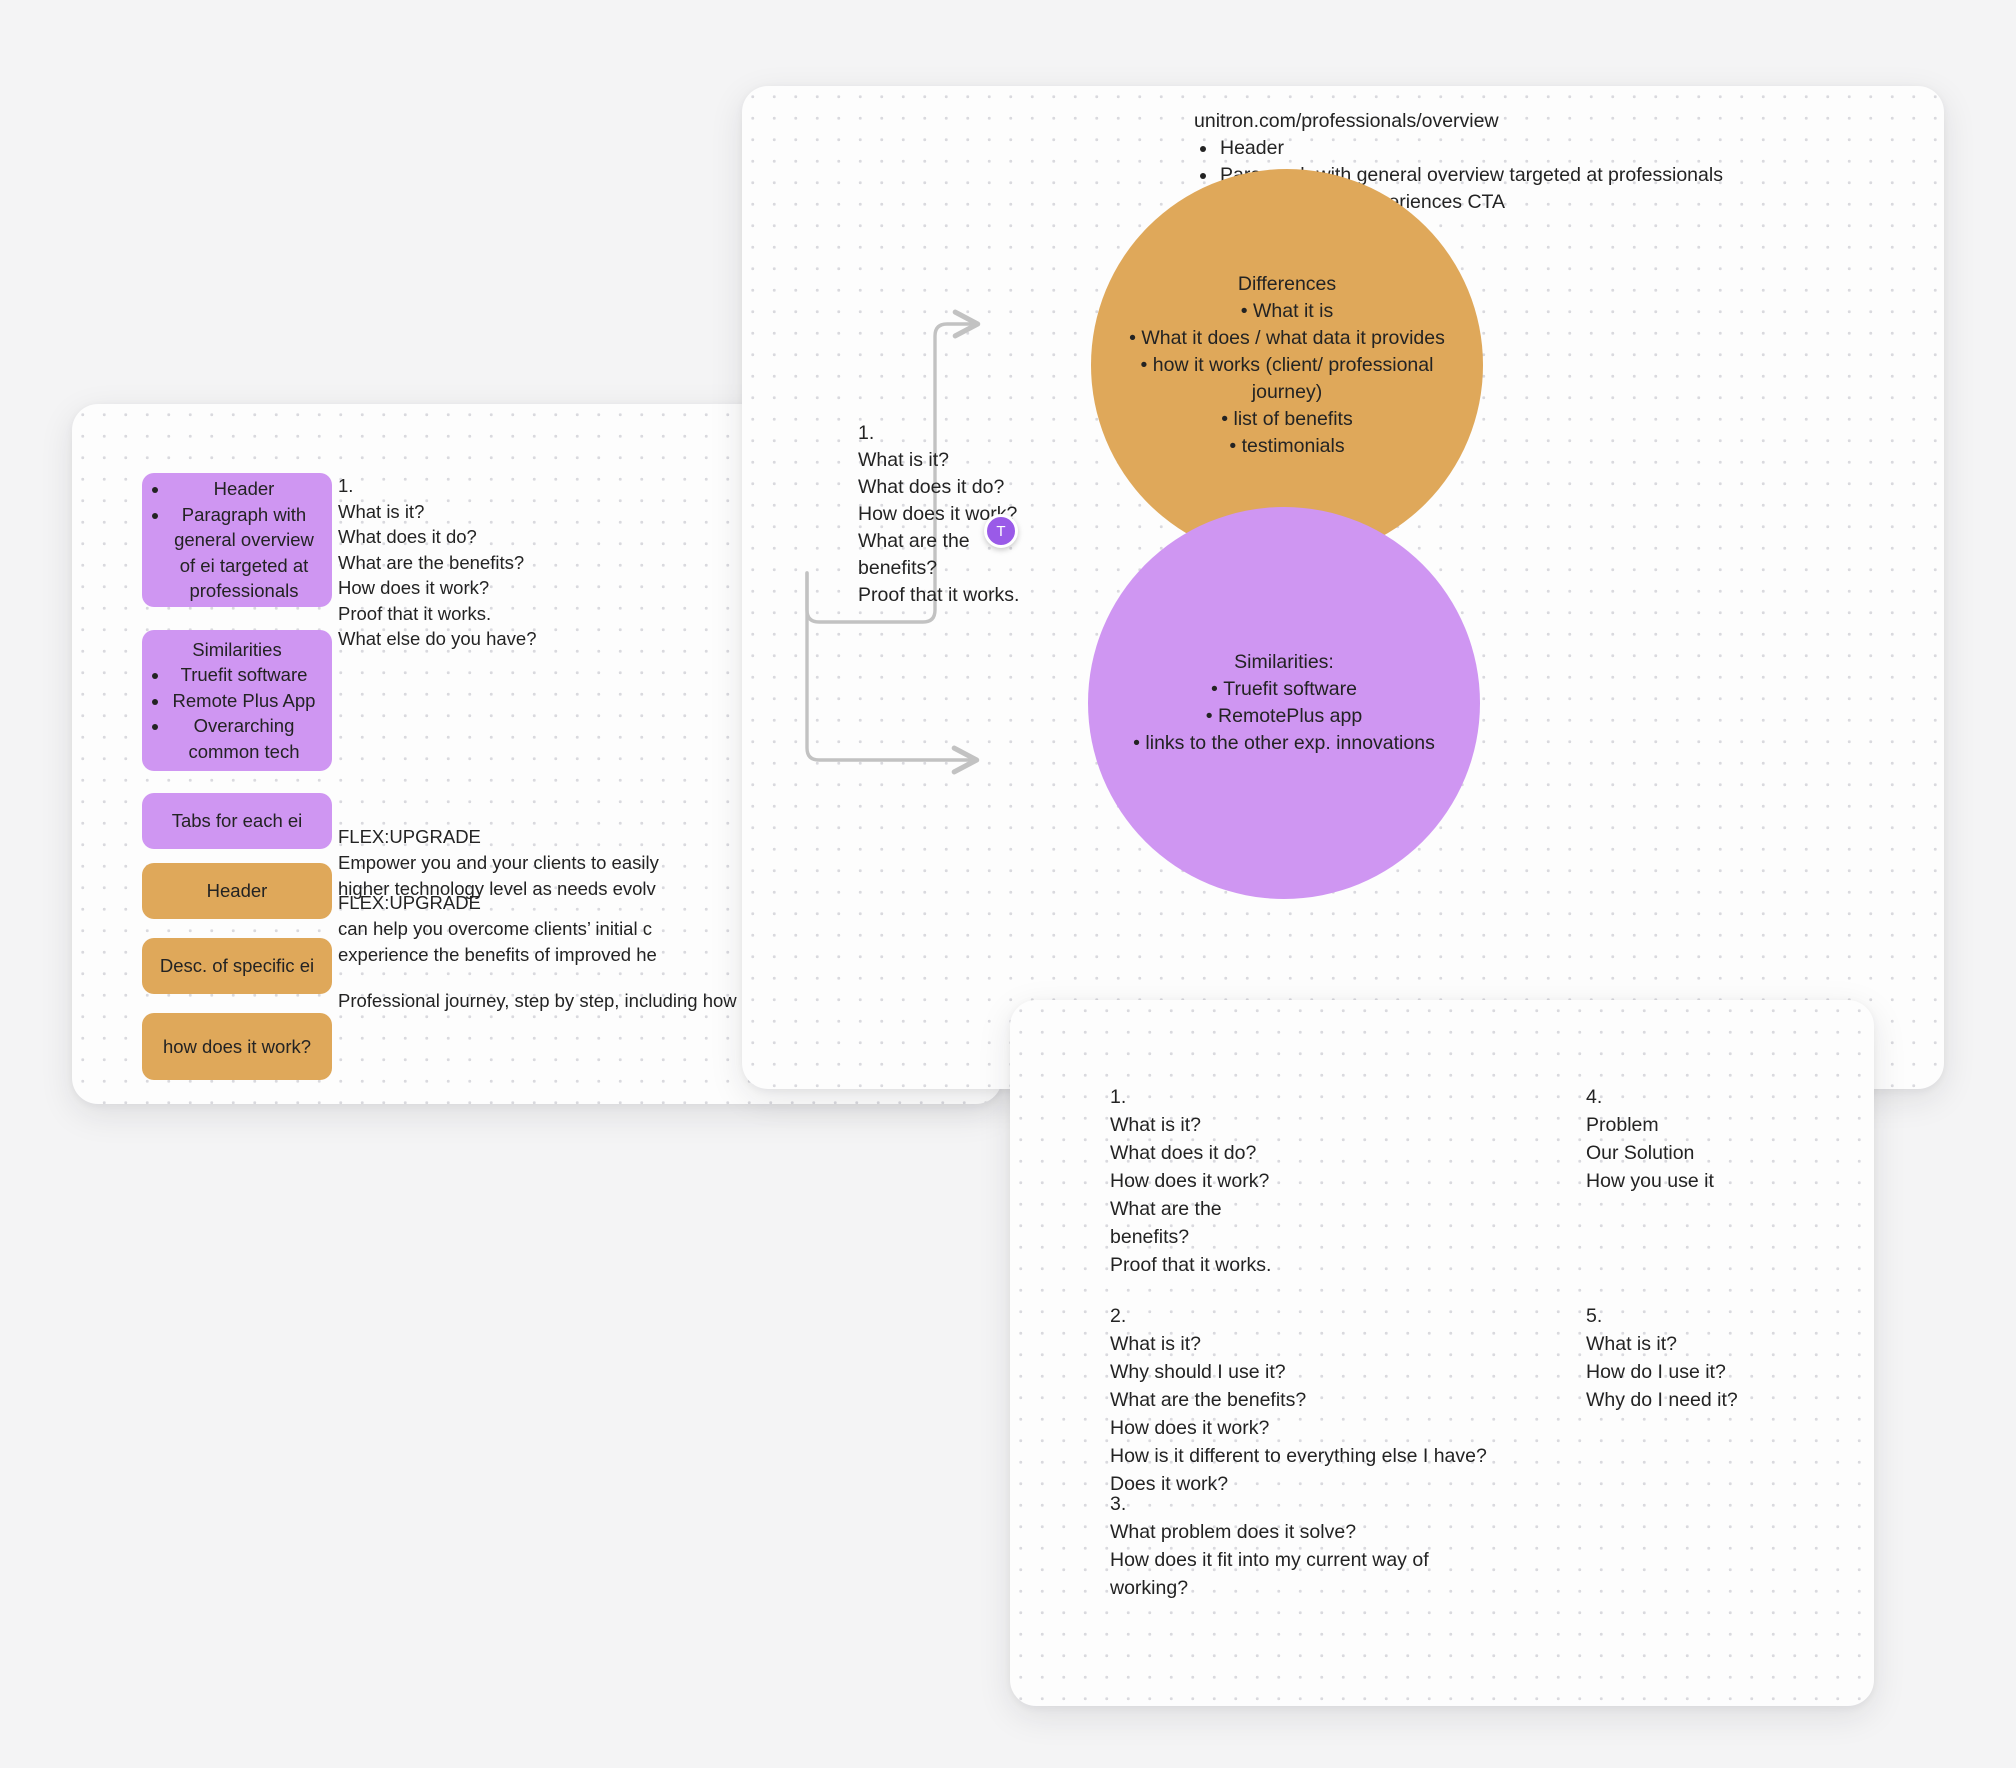  I want to click on left-block-tabs-label: Tabs for each ei, so click(237, 821).